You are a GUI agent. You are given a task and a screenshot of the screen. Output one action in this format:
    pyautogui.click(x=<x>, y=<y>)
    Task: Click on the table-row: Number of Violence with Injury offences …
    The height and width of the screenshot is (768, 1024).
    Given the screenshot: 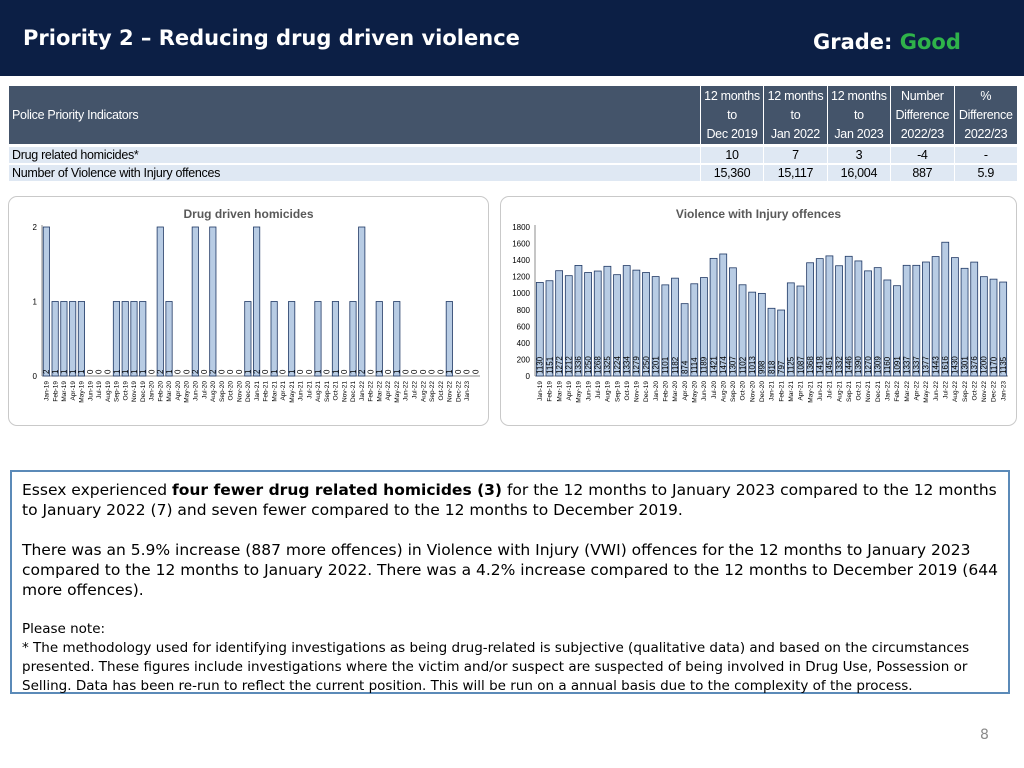 What is the action you would take?
    pyautogui.click(x=513, y=172)
    